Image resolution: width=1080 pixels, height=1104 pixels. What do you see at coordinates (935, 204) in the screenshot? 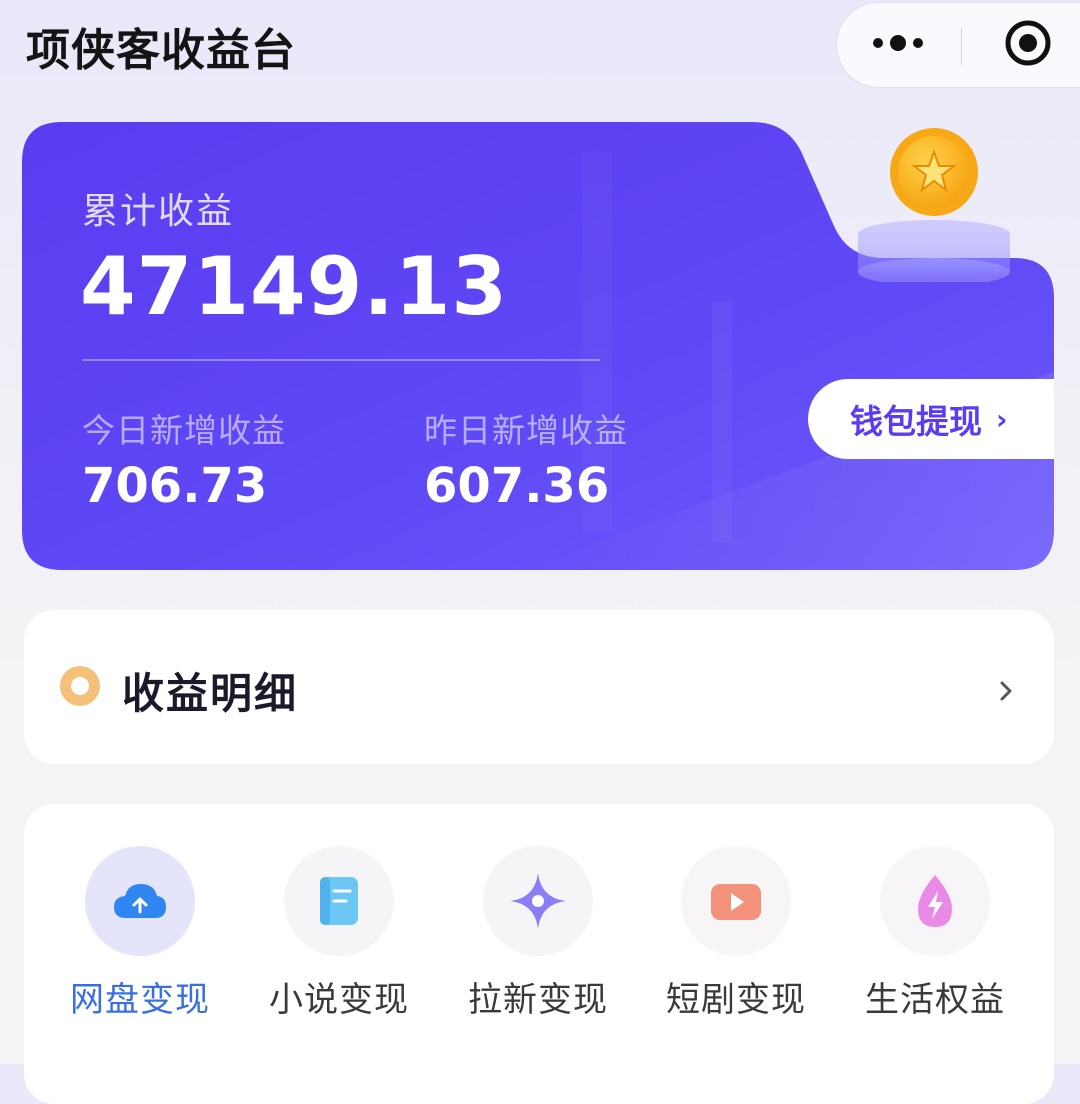
I see `coin-pedestal-decoration` at bounding box center [935, 204].